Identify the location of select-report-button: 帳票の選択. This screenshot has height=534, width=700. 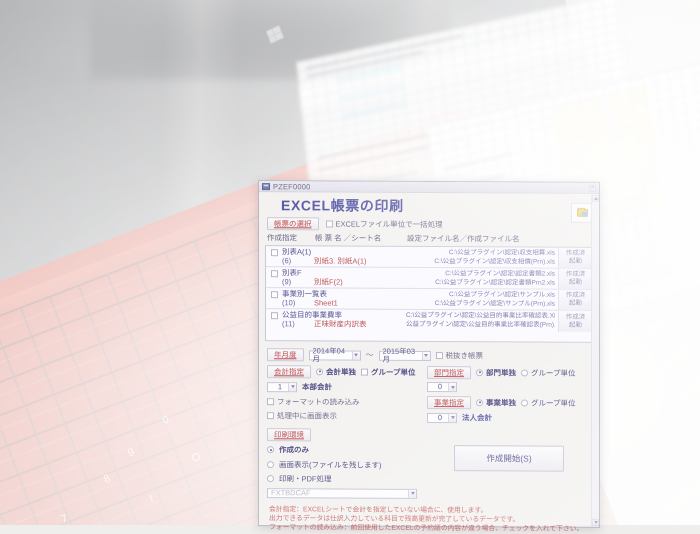
(293, 224).